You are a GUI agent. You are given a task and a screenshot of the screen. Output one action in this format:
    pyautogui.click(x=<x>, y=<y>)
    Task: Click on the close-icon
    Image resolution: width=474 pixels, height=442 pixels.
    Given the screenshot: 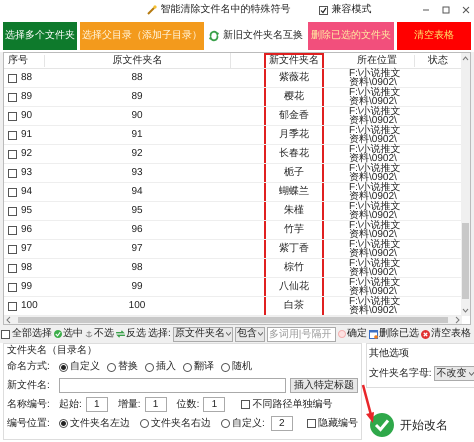 What is the action you would take?
    pyautogui.click(x=466, y=10)
    